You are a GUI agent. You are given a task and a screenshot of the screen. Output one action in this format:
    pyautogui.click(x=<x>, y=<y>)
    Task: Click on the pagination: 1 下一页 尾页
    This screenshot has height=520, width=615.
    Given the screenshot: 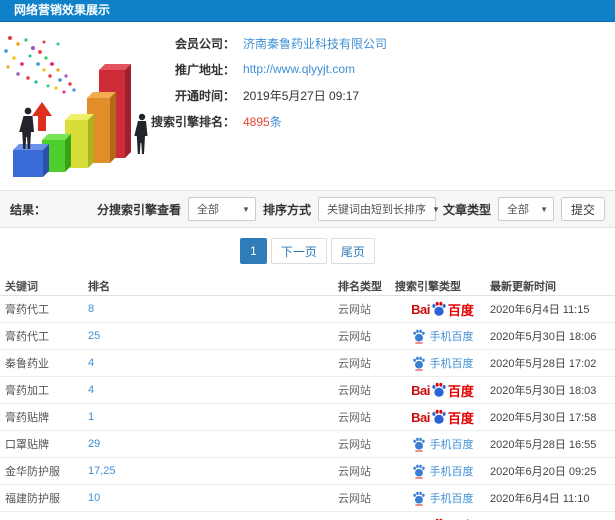 What is the action you would take?
    pyautogui.click(x=307, y=251)
    